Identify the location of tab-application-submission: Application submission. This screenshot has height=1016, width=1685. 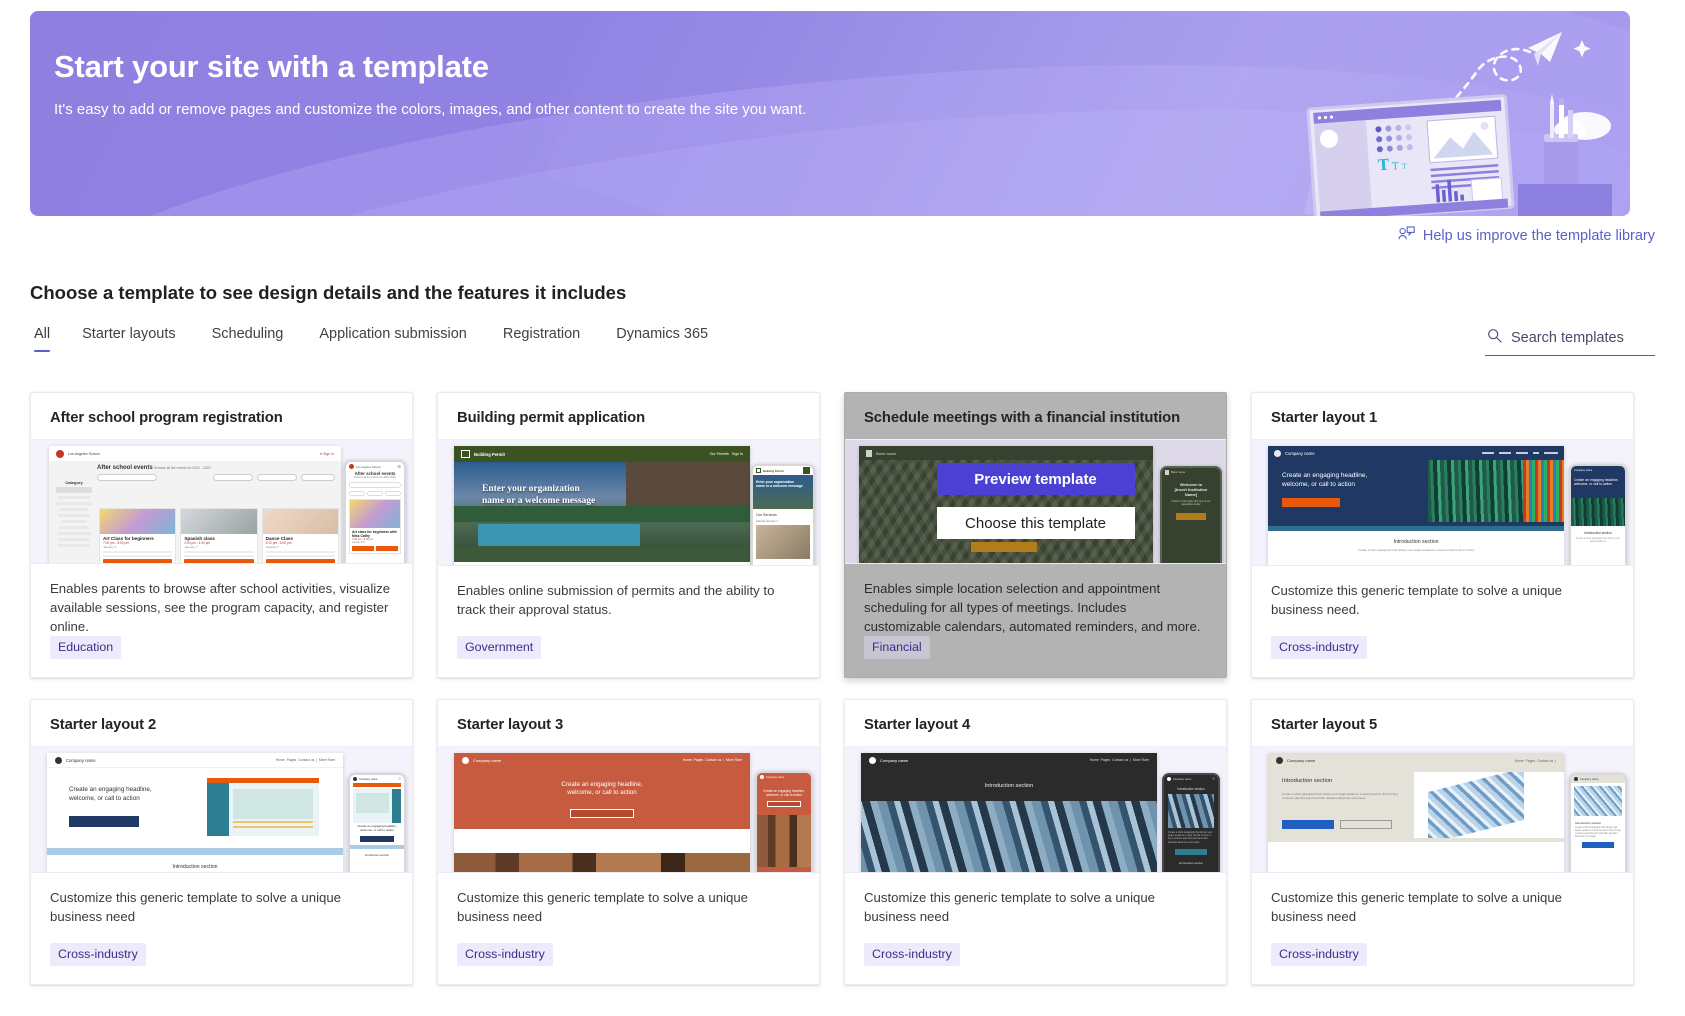
(393, 337).